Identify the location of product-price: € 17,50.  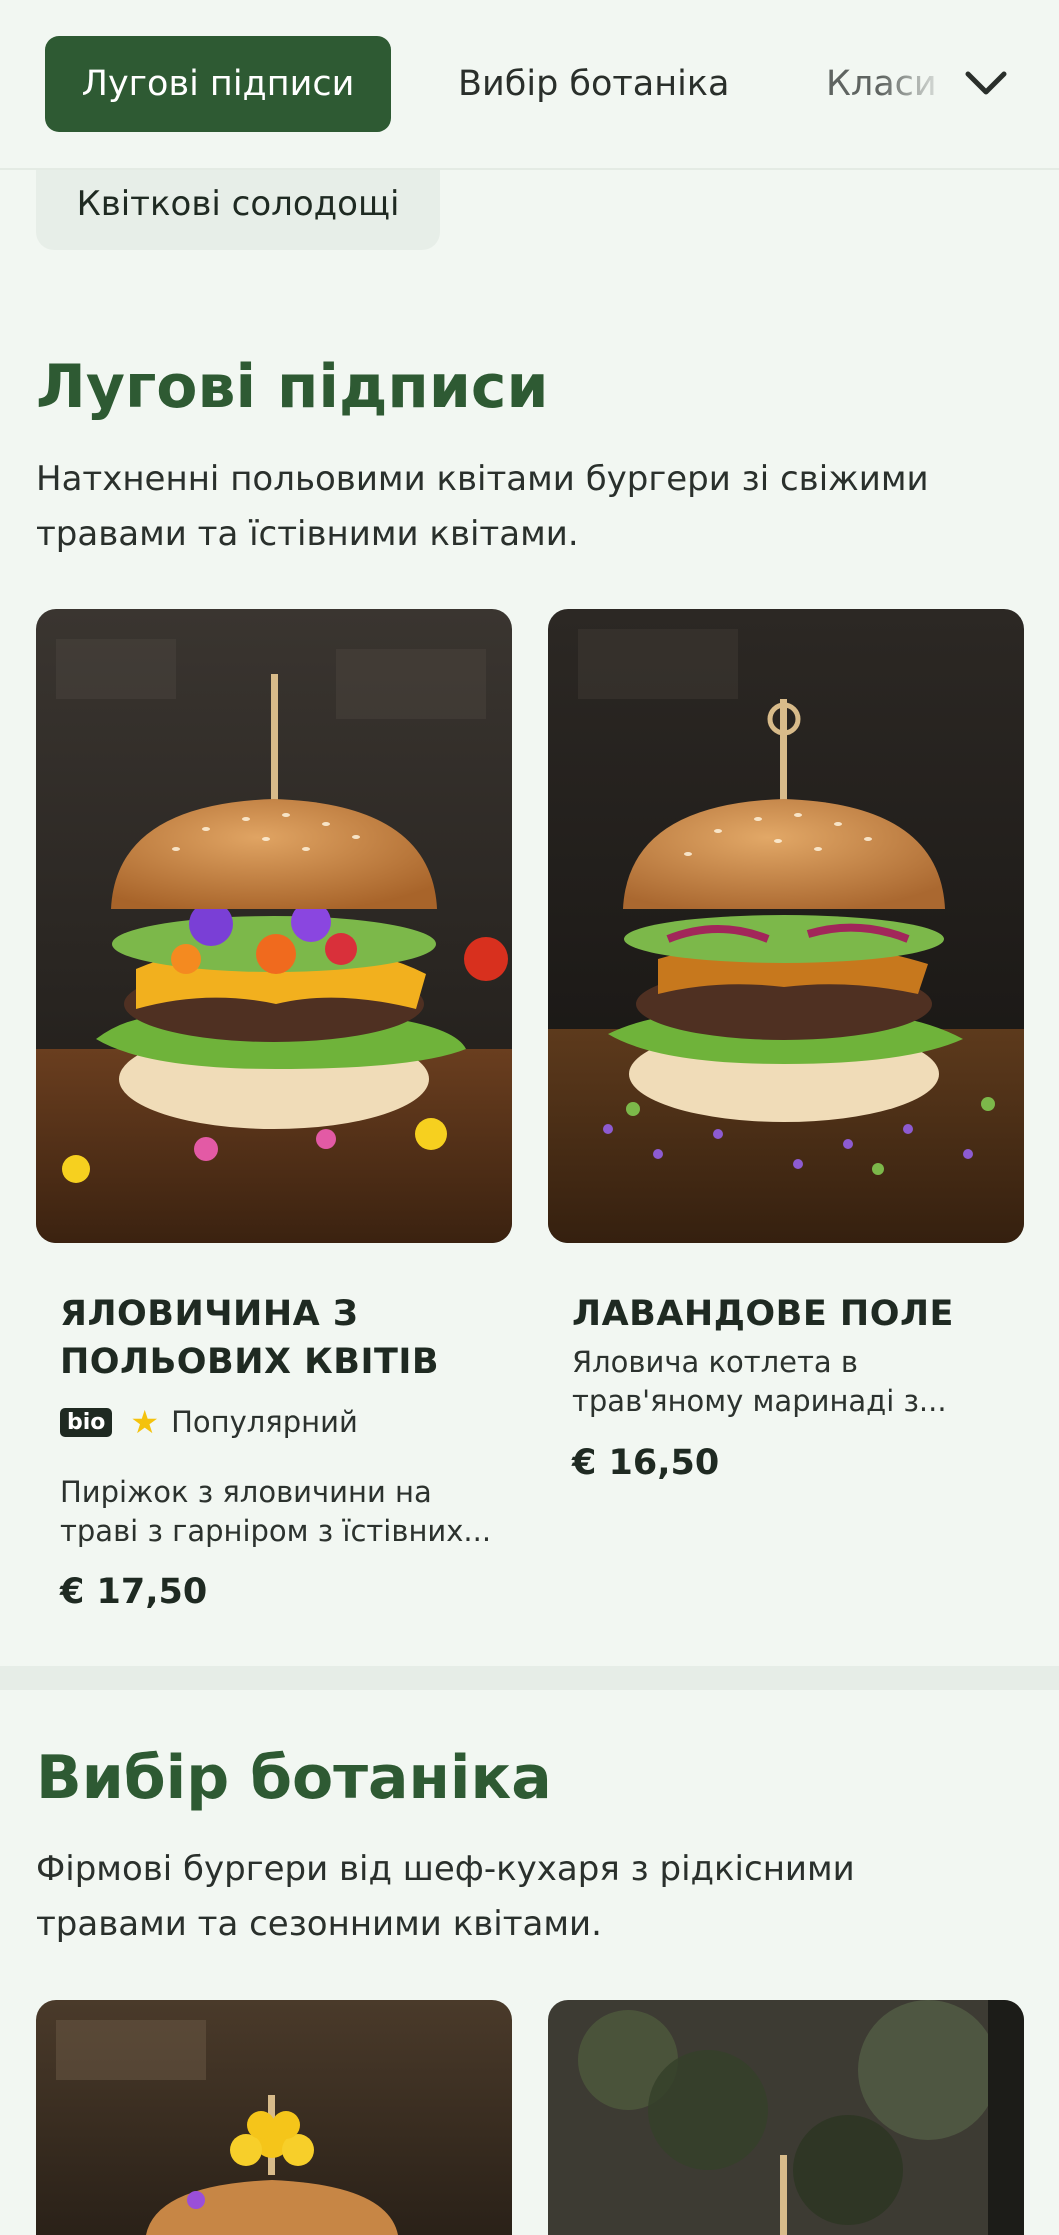
(134, 1592).